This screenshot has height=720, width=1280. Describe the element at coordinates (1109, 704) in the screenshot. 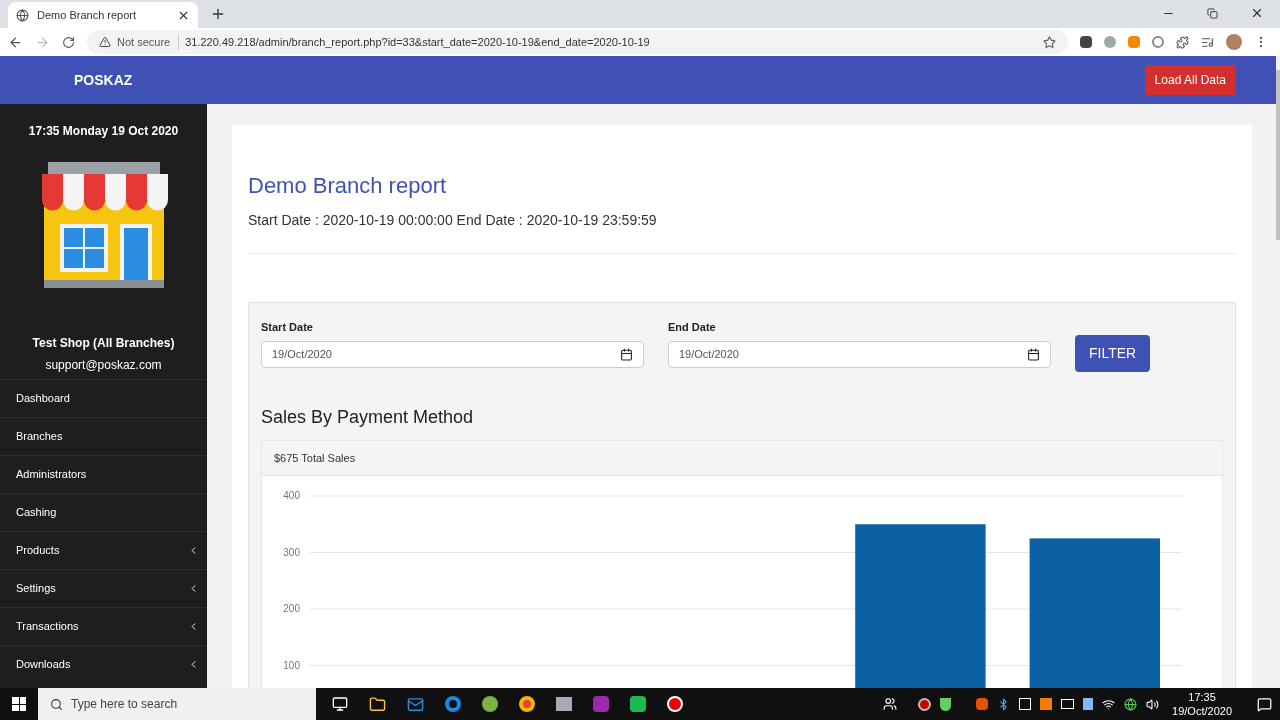

I see `wifi-icon` at that location.